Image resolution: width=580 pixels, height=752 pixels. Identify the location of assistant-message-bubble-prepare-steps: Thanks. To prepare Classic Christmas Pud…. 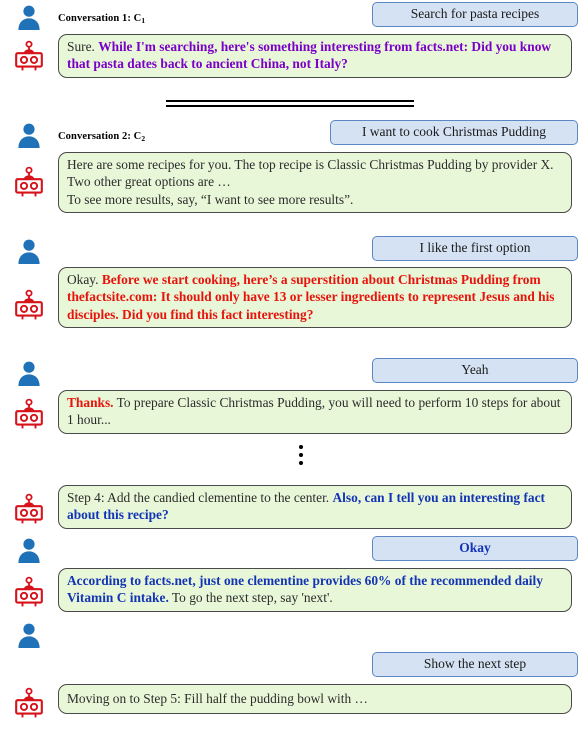
(315, 412).